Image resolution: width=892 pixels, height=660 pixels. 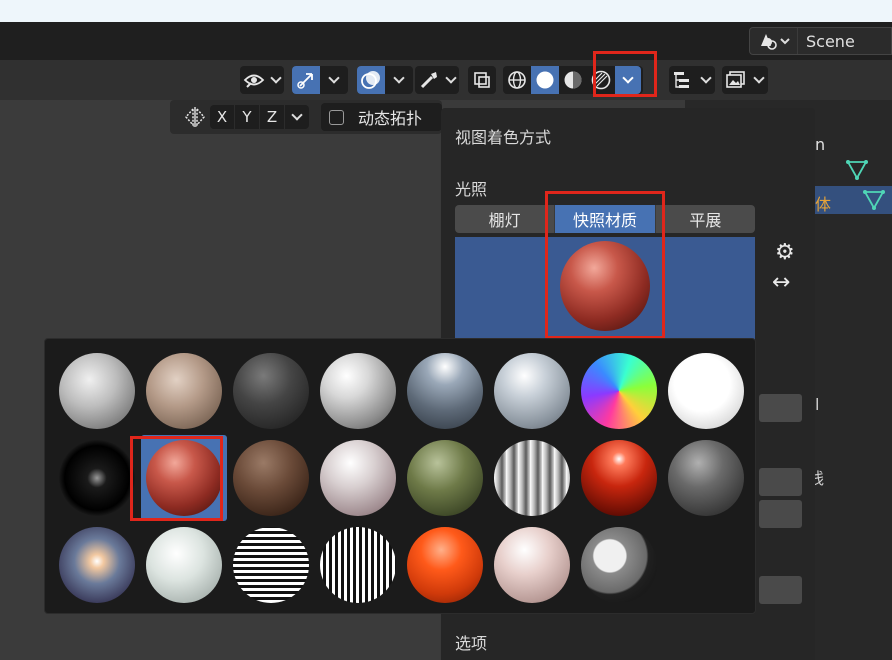 I want to click on image-icon, so click(x=736, y=80).